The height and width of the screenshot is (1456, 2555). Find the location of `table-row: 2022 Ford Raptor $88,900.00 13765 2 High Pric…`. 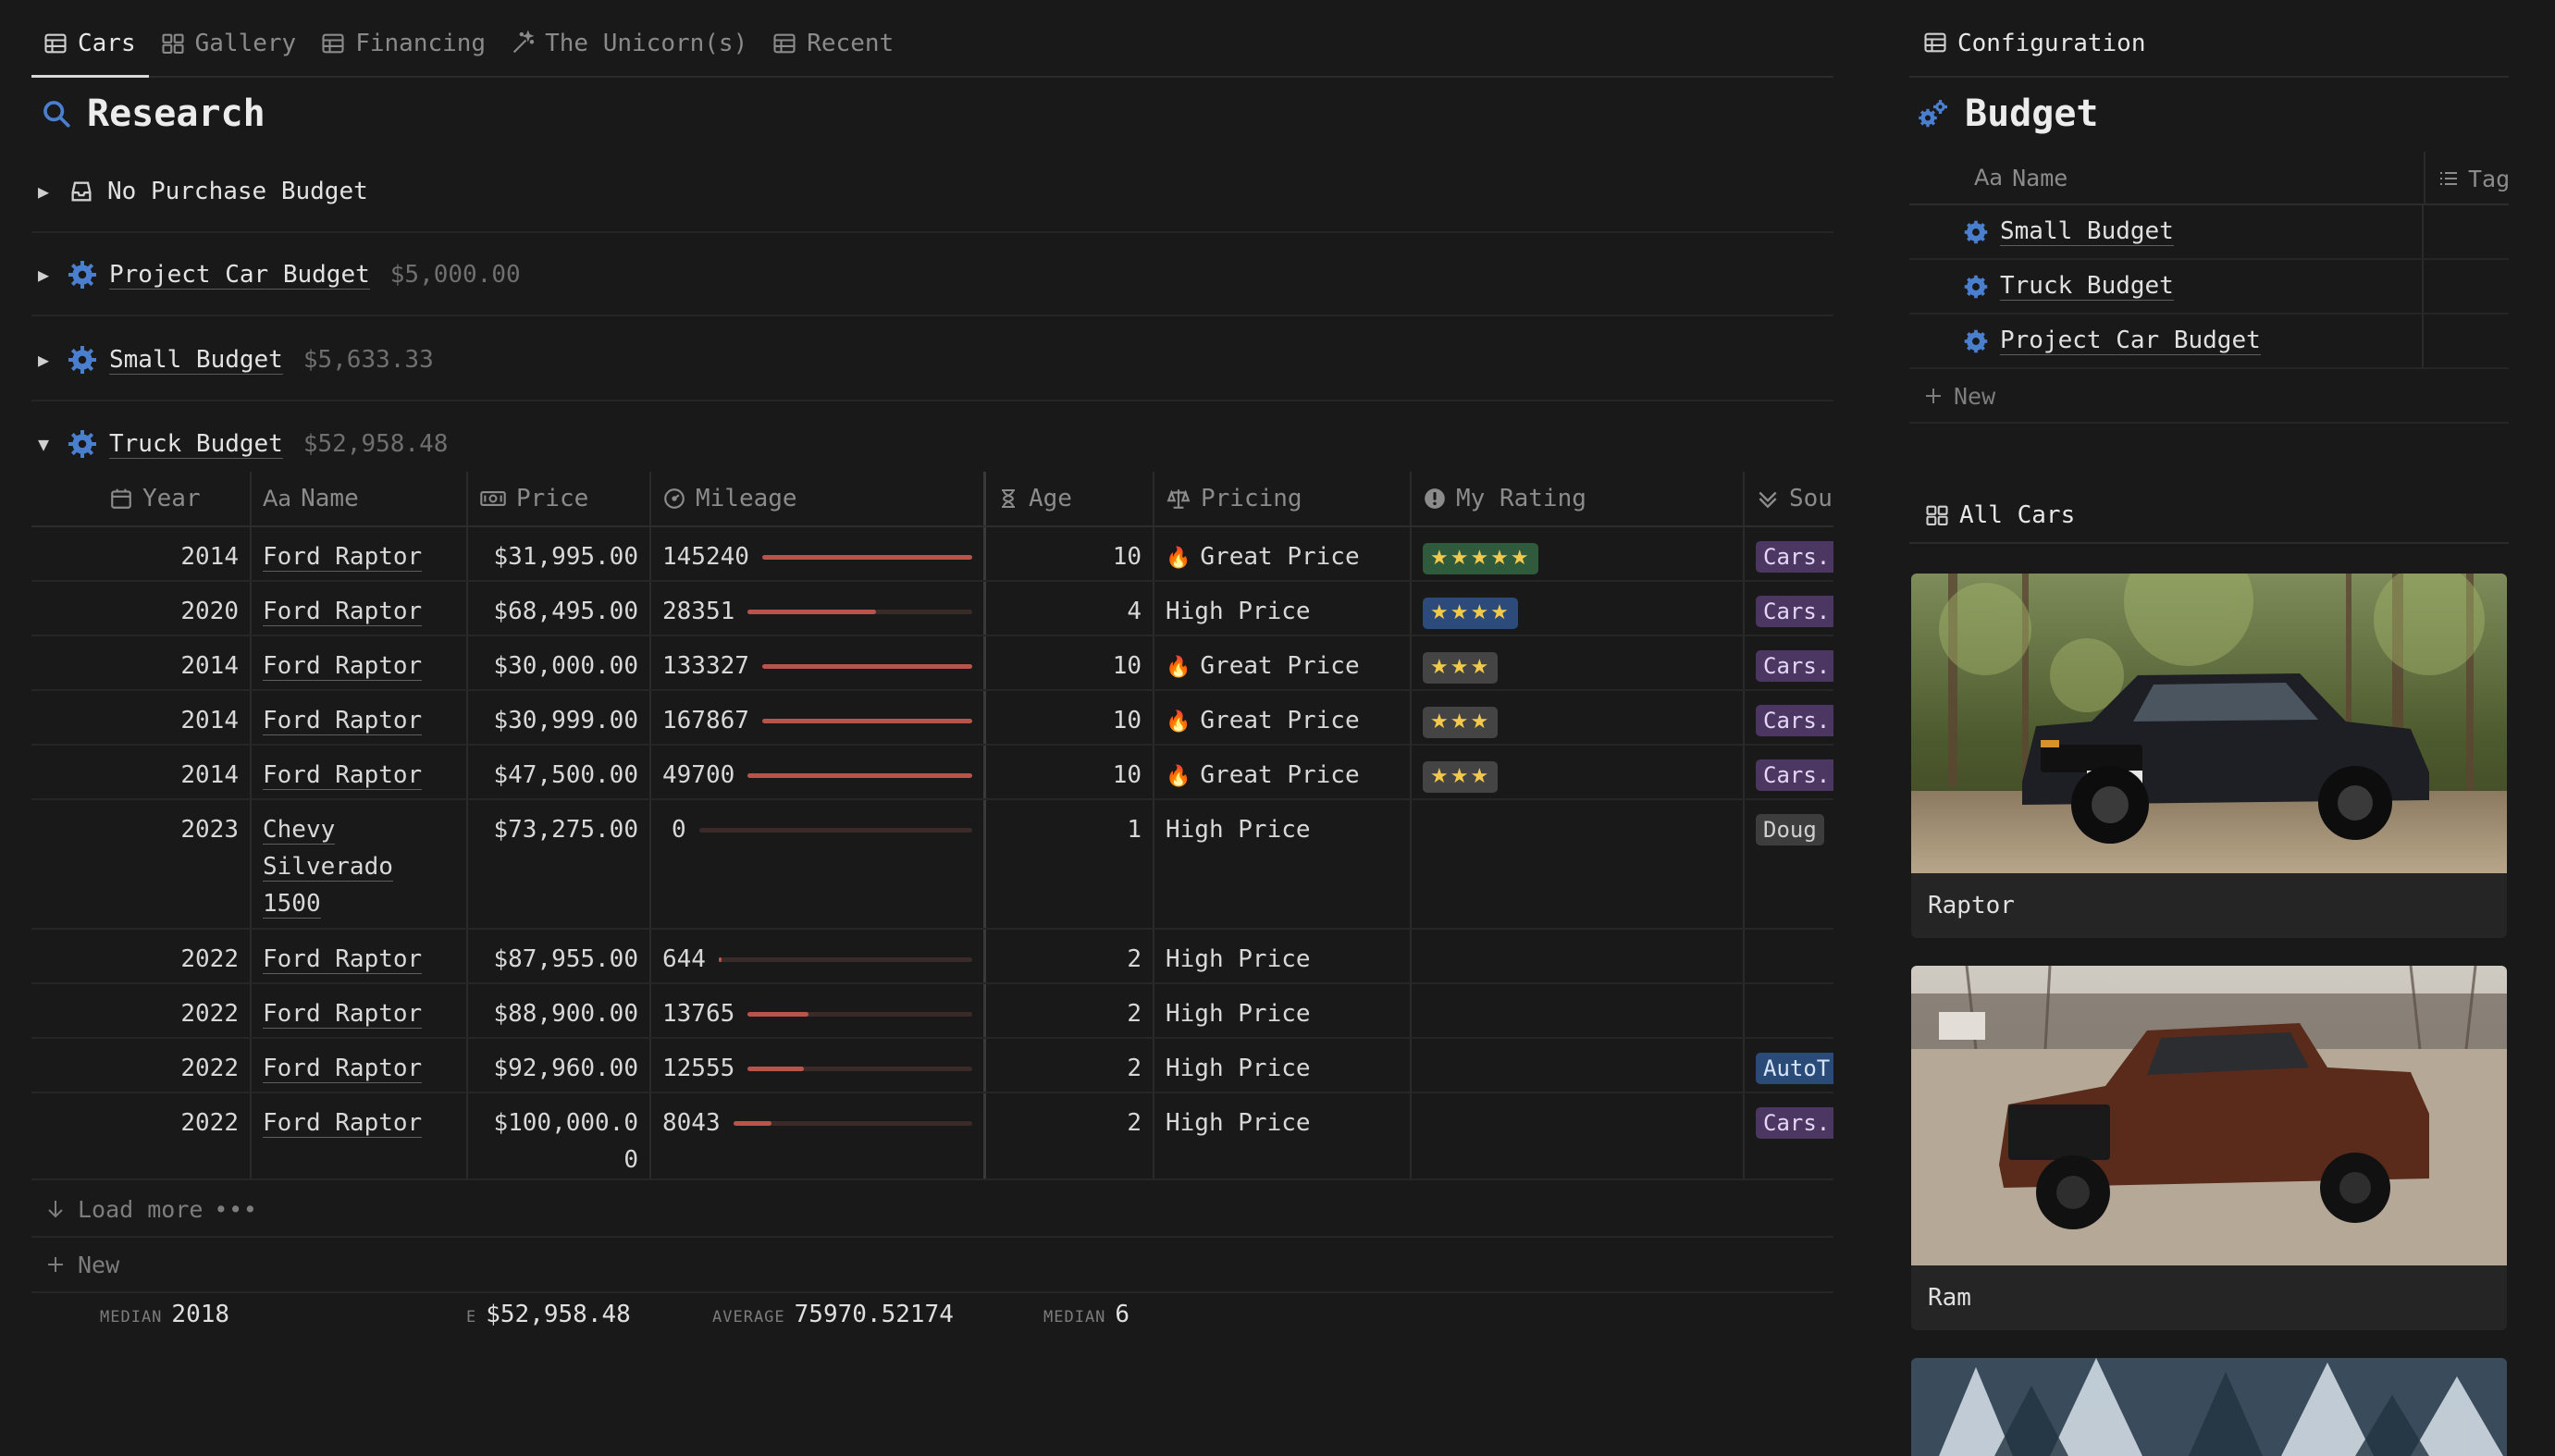

table-row: 2022 Ford Raptor $88,900.00 13765 2 High Pric… is located at coordinates (932, 1011).